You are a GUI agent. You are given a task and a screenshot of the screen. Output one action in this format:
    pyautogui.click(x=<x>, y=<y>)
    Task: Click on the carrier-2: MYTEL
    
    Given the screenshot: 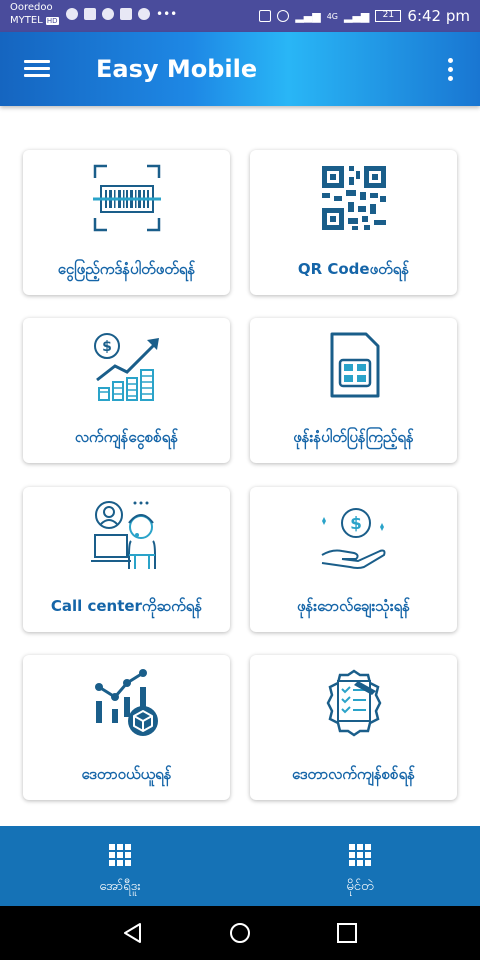 What is the action you would take?
    pyautogui.click(x=26, y=20)
    